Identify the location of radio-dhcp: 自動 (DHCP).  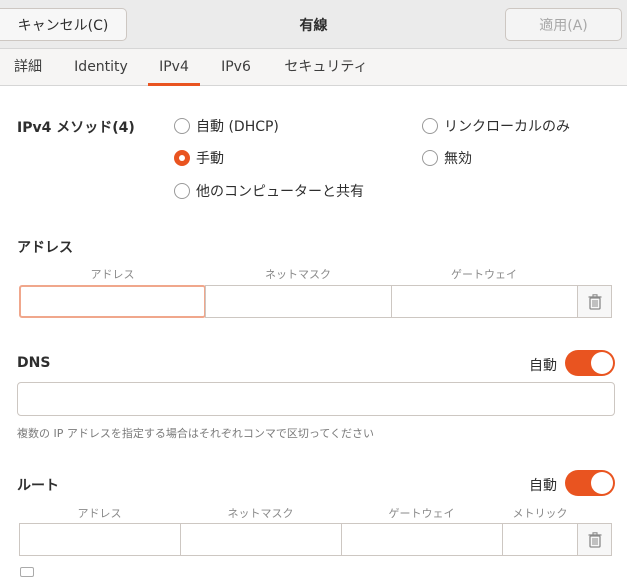
(226, 126).